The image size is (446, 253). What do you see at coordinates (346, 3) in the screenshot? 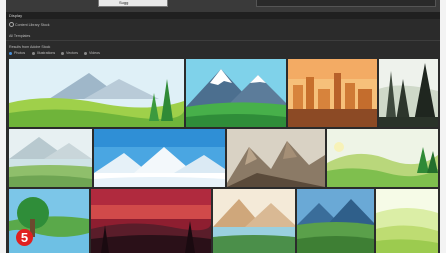
I see `toolbar-panel` at bounding box center [346, 3].